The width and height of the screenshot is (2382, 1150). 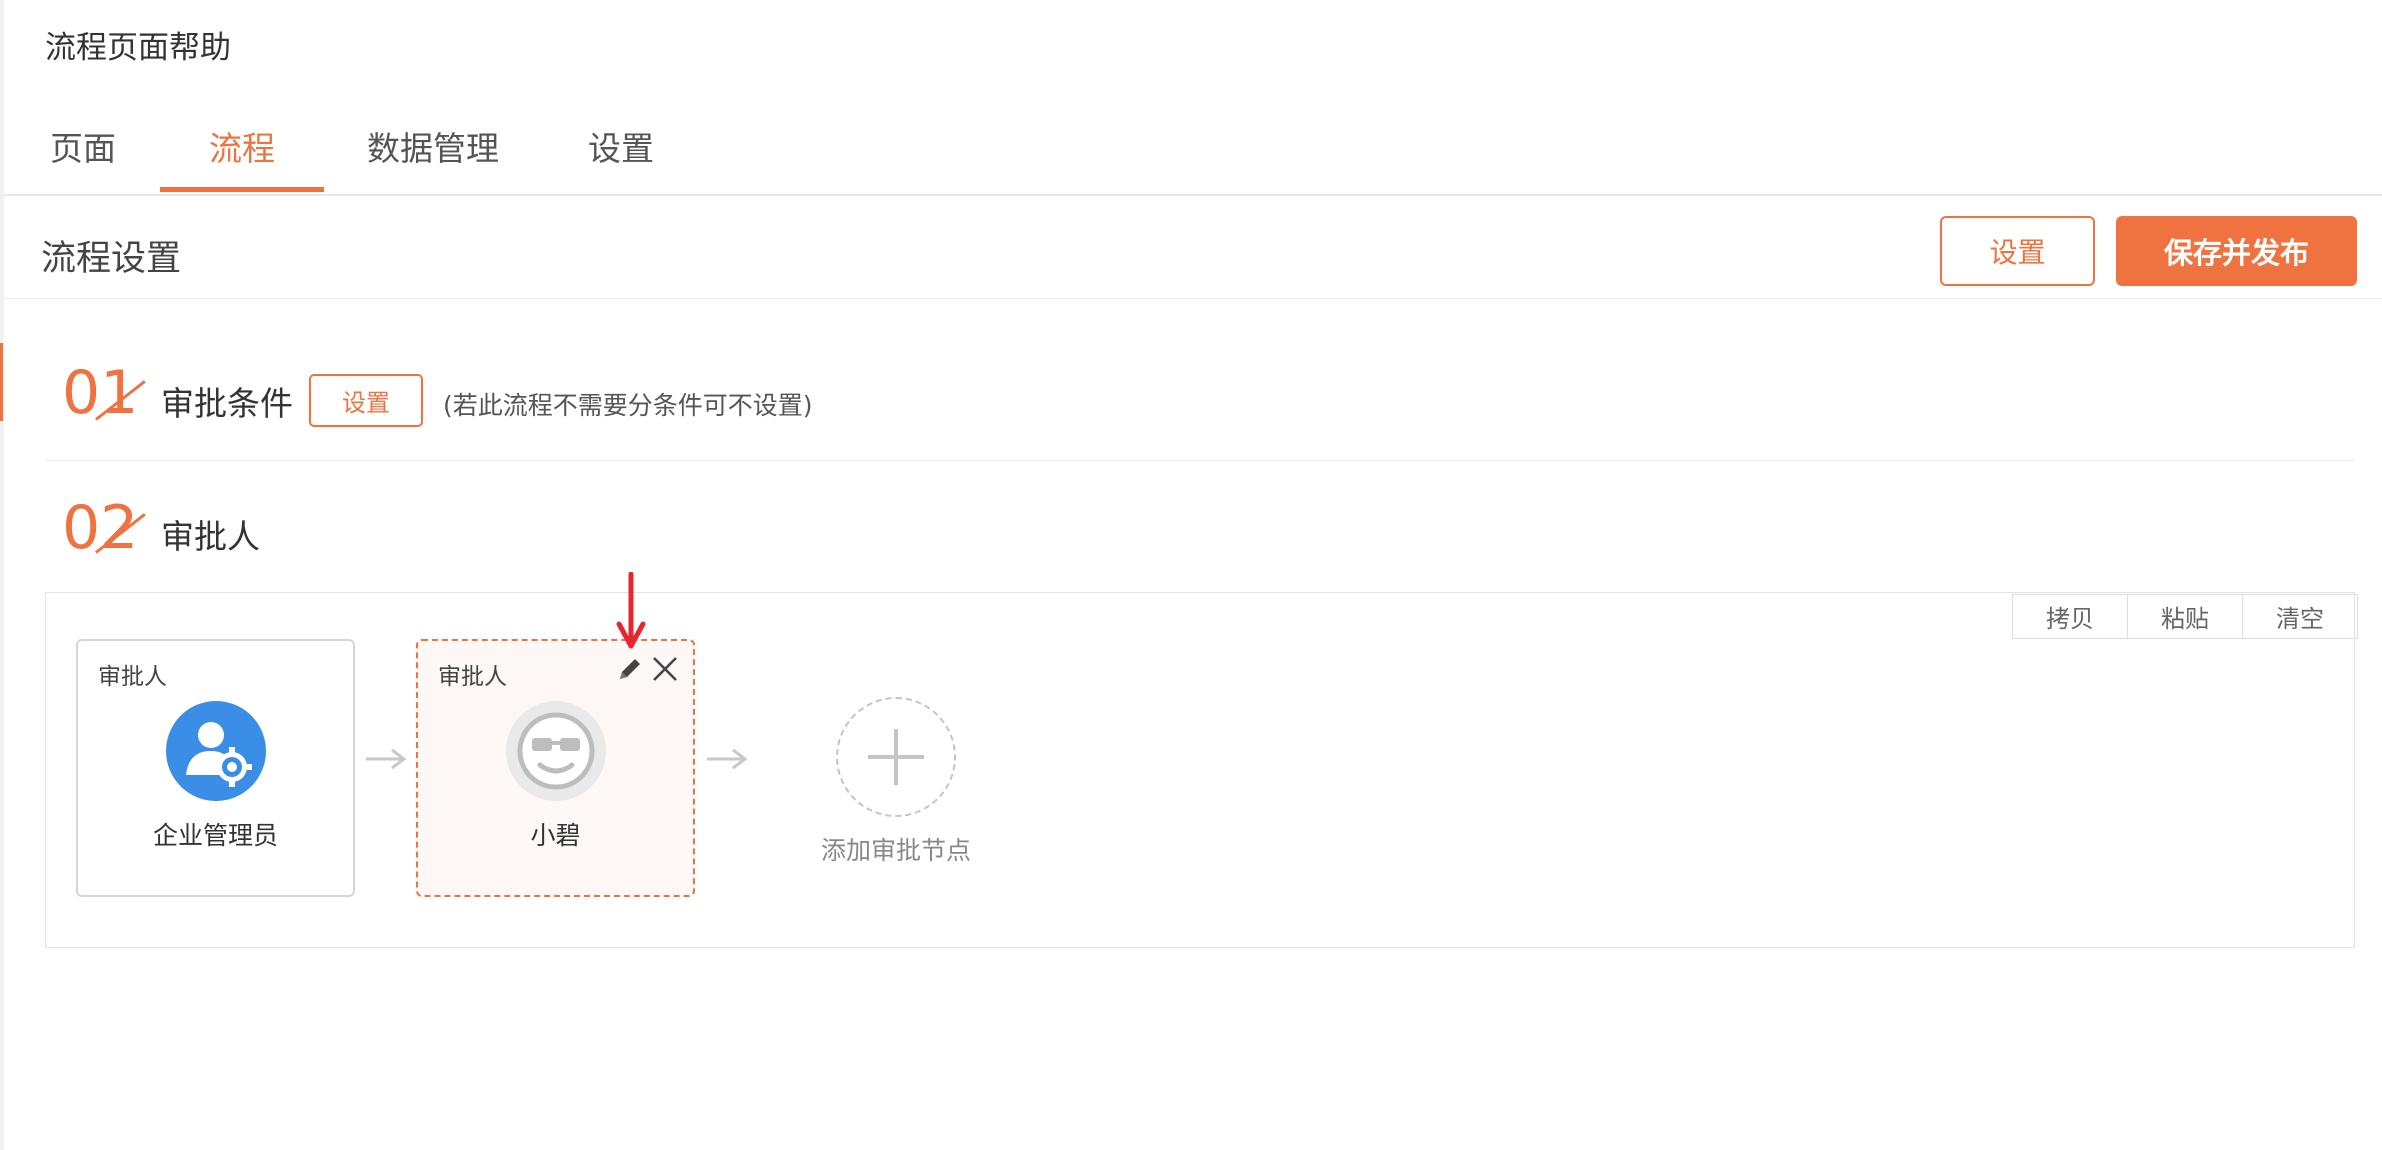 What do you see at coordinates (1200, 460) in the screenshot?
I see `step-divider` at bounding box center [1200, 460].